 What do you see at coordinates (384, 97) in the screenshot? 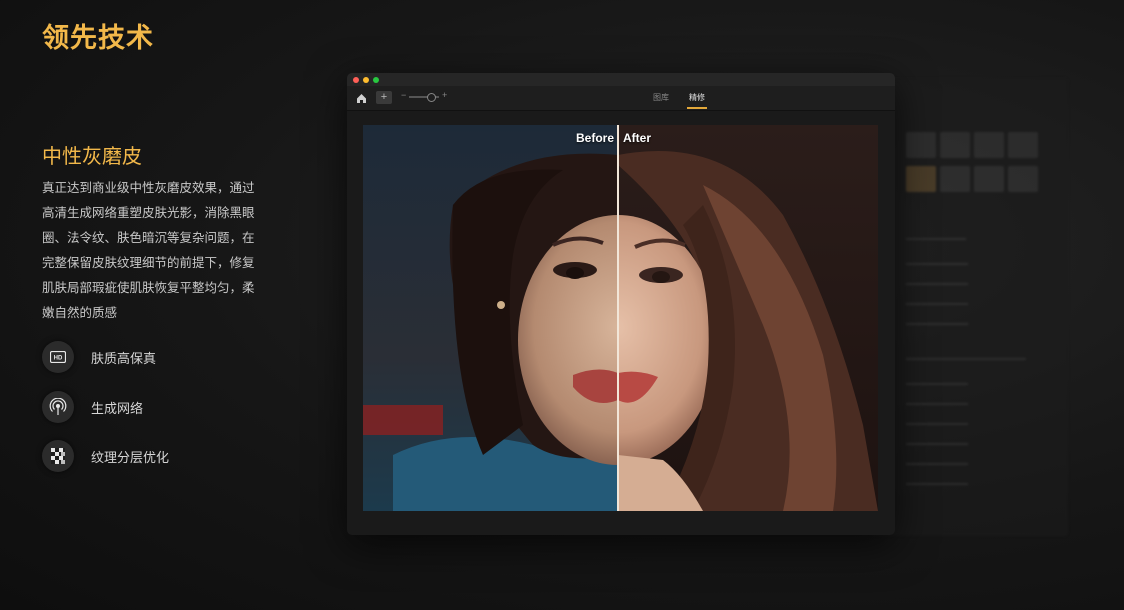
I see `add-image-button: +` at bounding box center [384, 97].